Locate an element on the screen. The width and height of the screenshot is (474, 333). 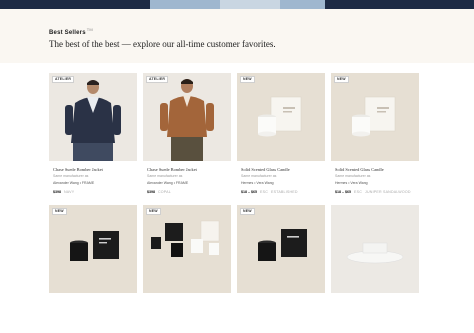
product-color: COPAL is located at coordinates (164, 192).